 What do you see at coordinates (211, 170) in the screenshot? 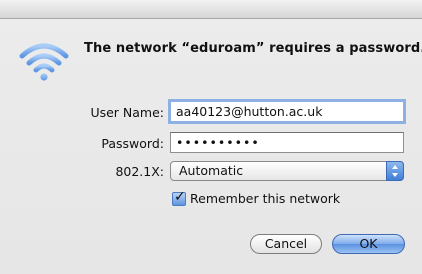
I see `eap-selected-value: Automatic` at bounding box center [211, 170].